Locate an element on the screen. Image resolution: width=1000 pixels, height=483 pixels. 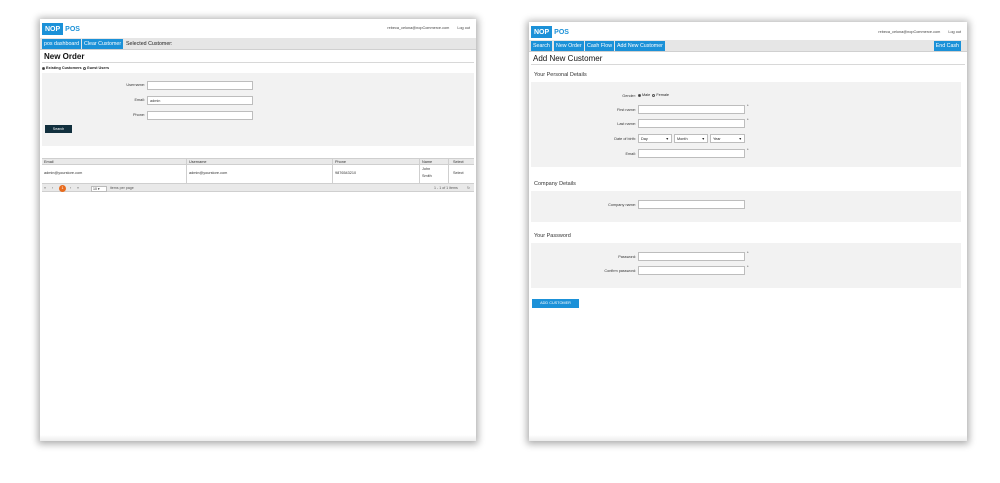
password-box: Password: * Confirm password: * is located at coordinates (746, 265).